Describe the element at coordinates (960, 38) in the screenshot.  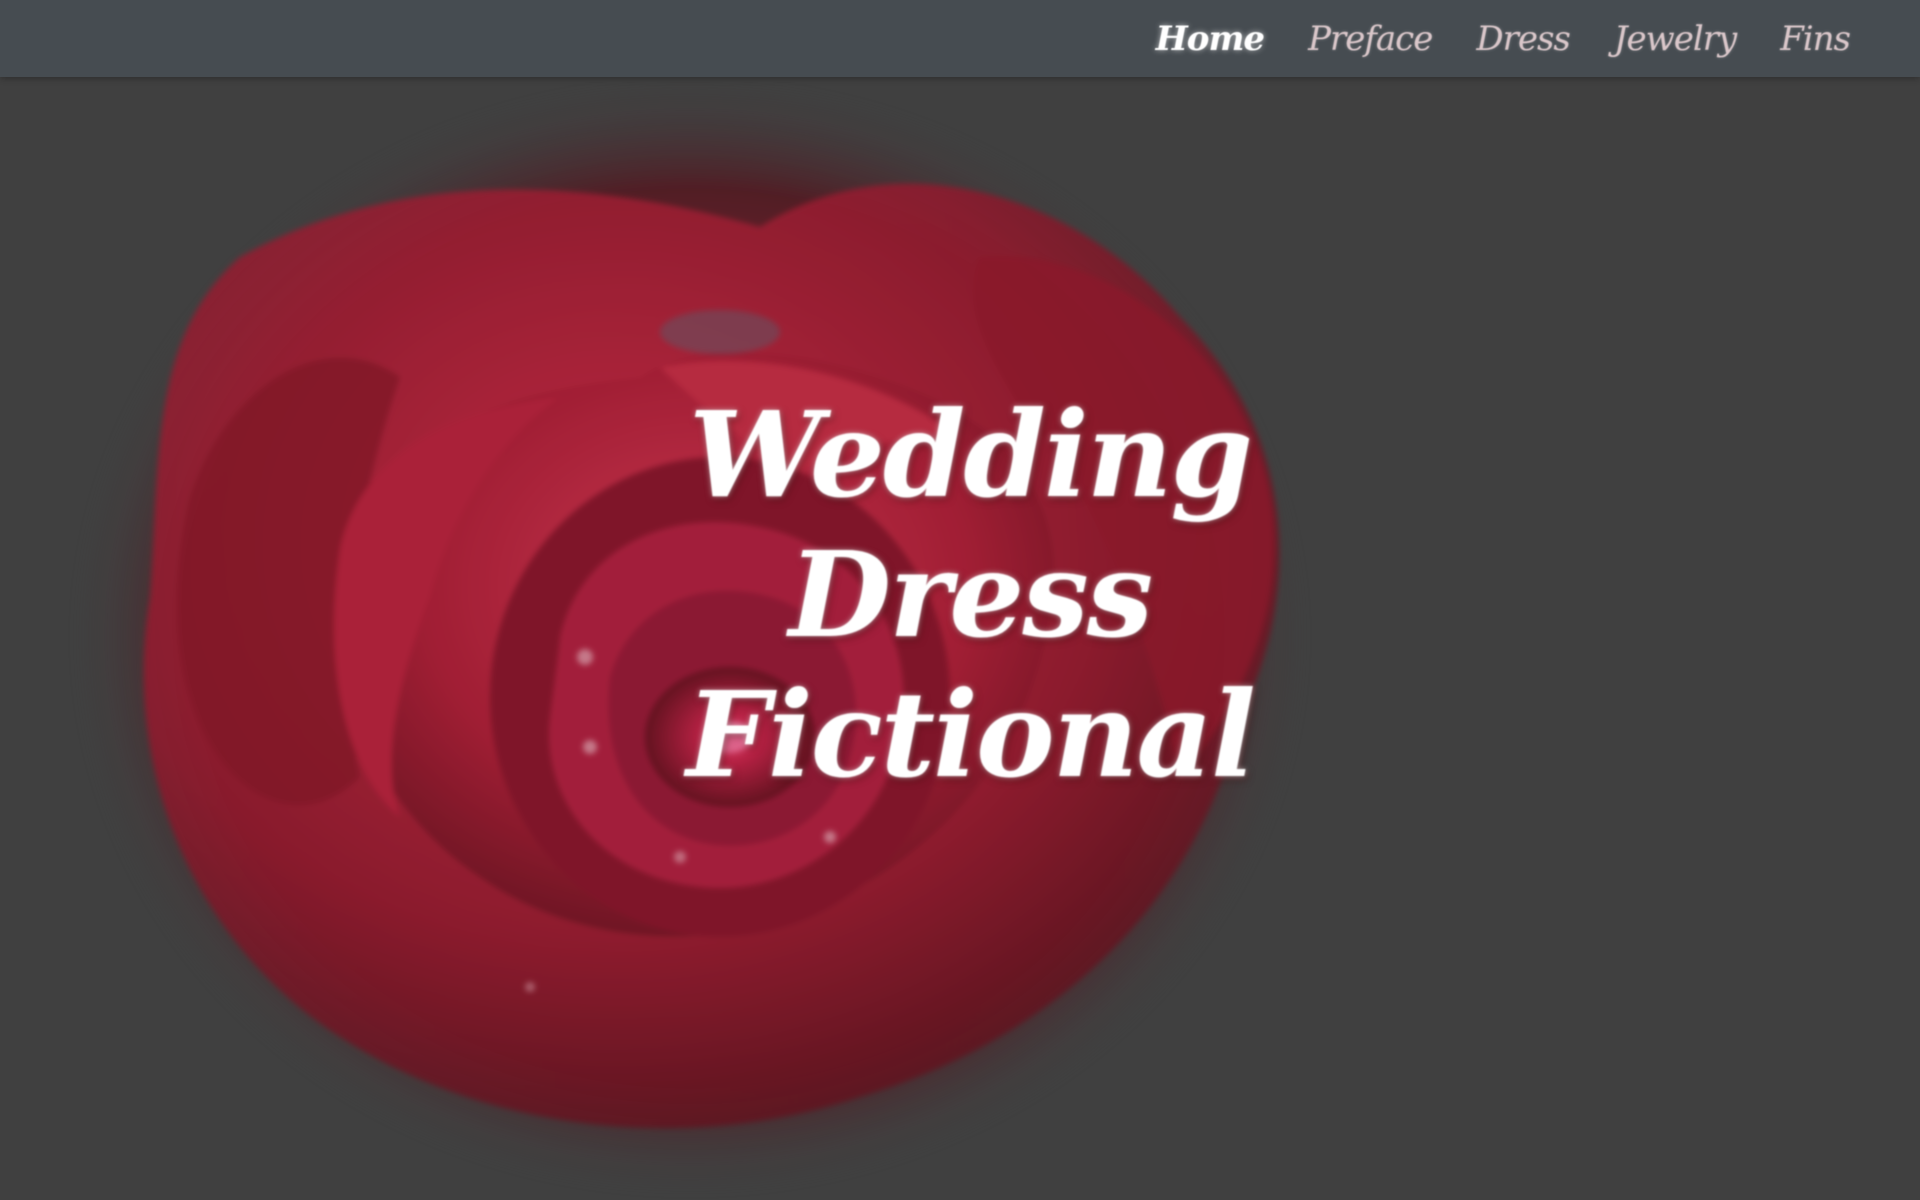
I see `top-navbar: Home Preface Dress Jewelry Fins` at that location.